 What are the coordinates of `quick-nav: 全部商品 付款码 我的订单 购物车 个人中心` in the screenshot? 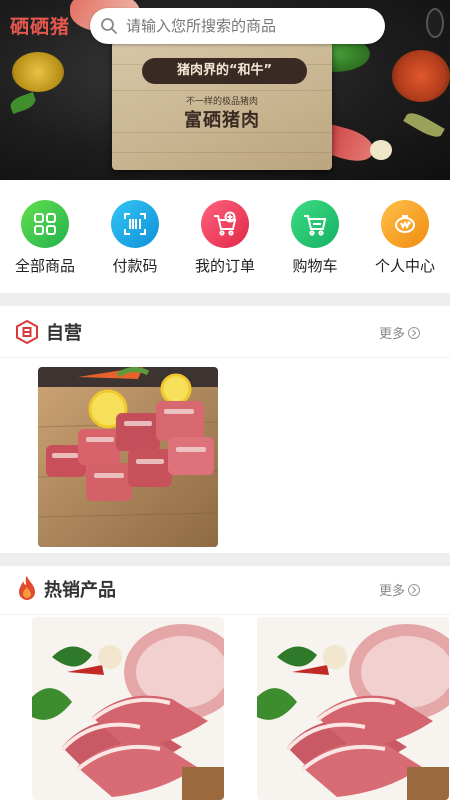 It's located at (225, 240).